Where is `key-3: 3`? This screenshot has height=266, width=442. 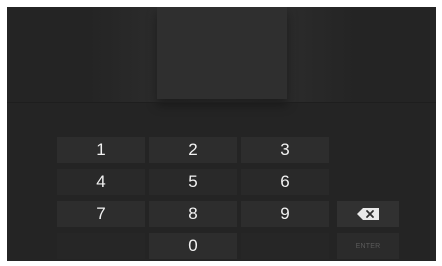 key-3: 3 is located at coordinates (285, 150).